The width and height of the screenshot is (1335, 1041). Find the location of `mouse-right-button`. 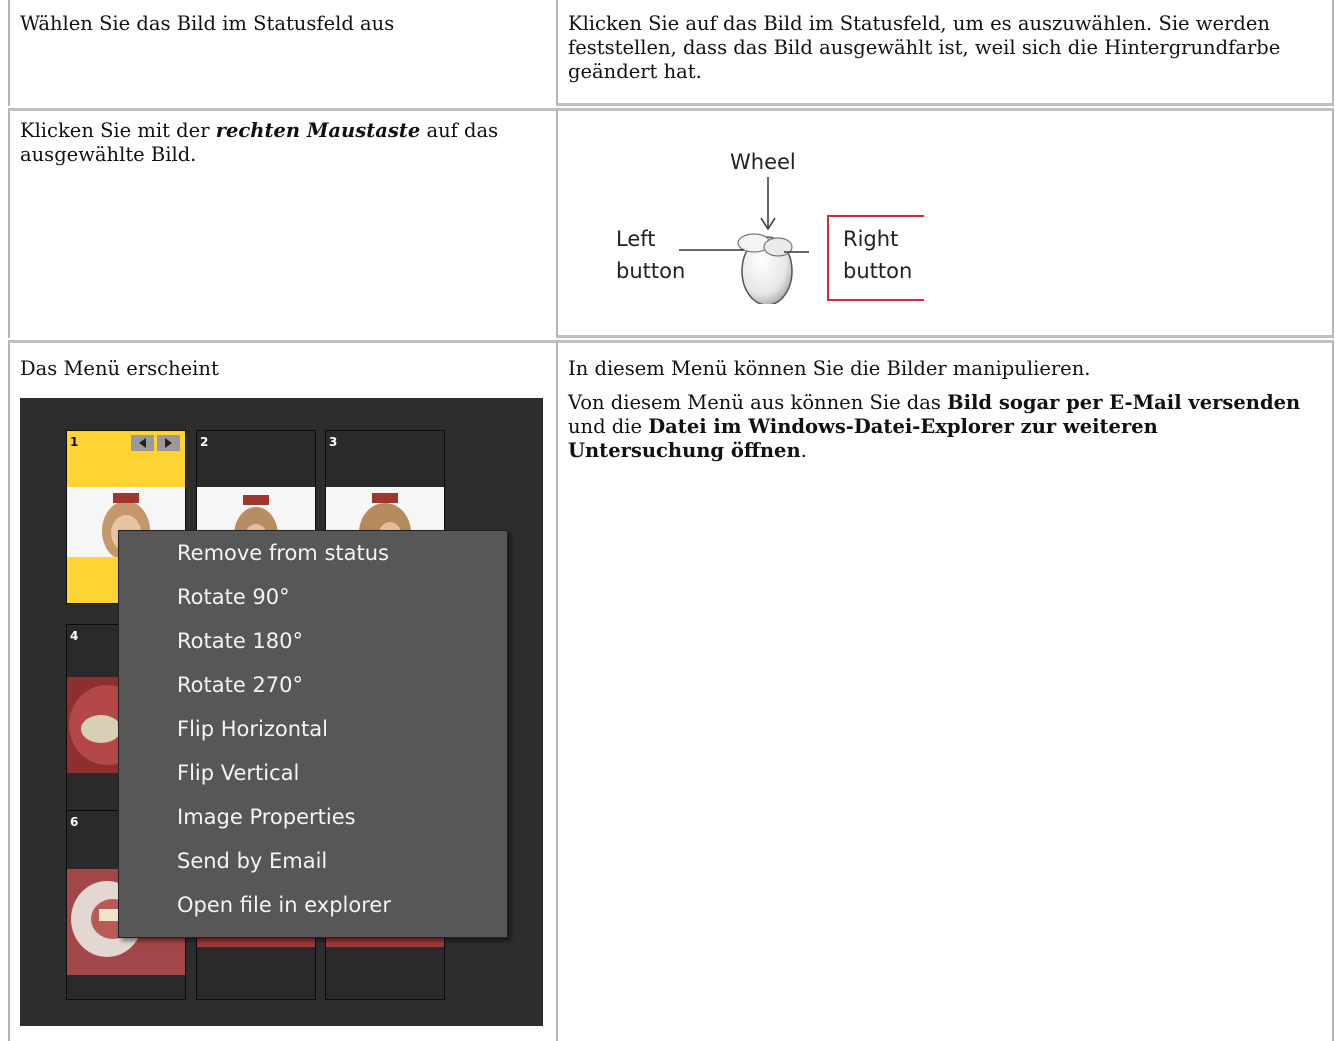

mouse-right-button is located at coordinates (778, 247).